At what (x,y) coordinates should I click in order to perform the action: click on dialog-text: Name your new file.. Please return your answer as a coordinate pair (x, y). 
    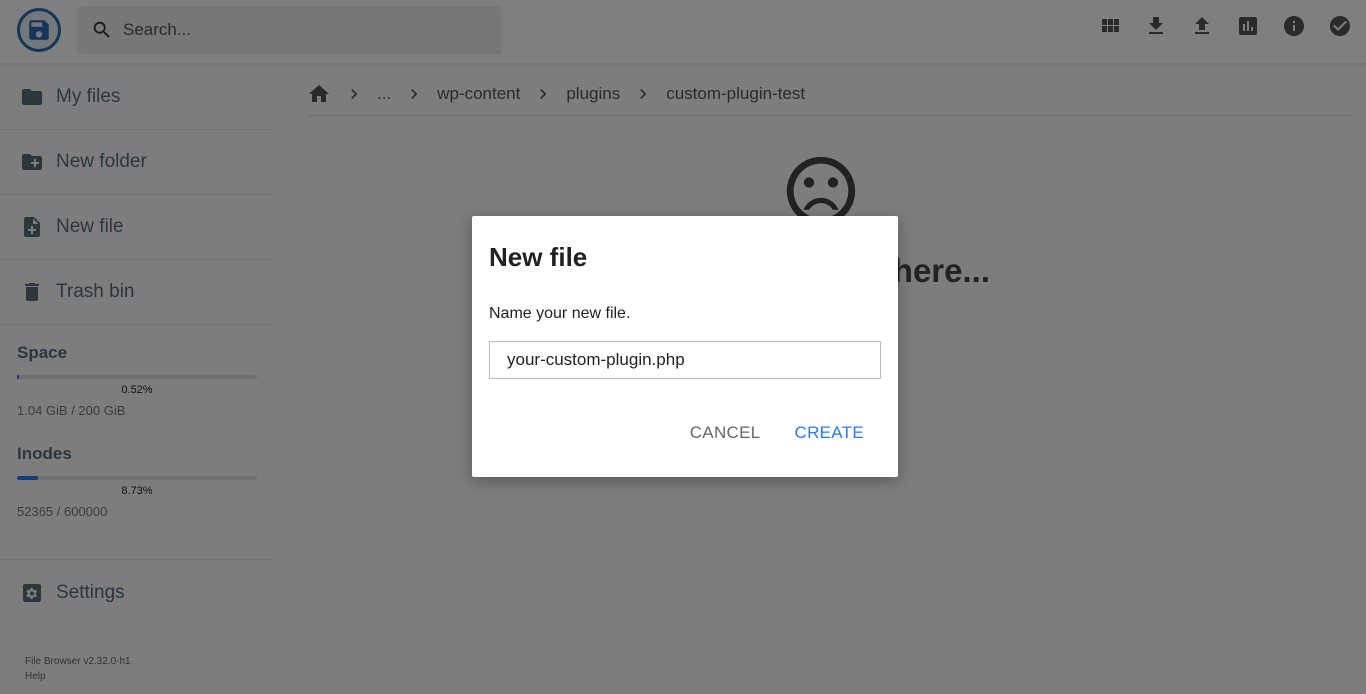
    Looking at the image, I should click on (560, 313).